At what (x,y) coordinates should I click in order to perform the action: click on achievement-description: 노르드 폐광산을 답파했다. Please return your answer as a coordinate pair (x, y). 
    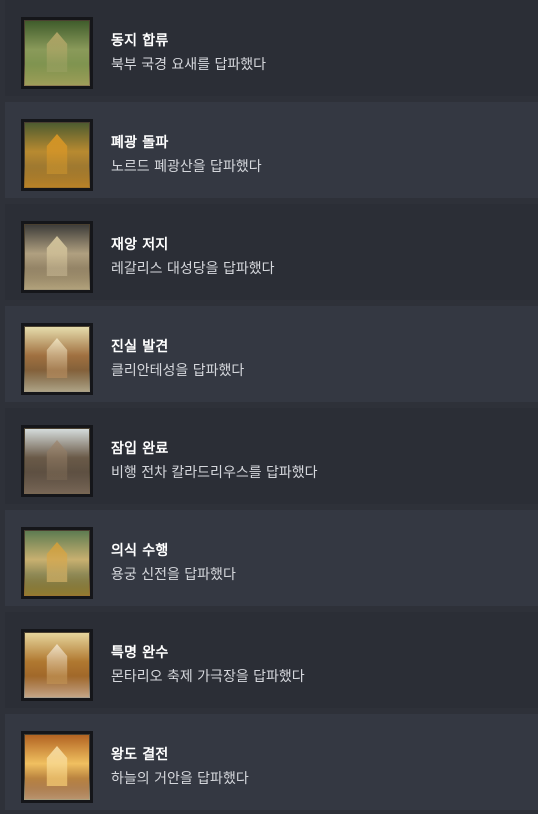
    Looking at the image, I should click on (186, 167).